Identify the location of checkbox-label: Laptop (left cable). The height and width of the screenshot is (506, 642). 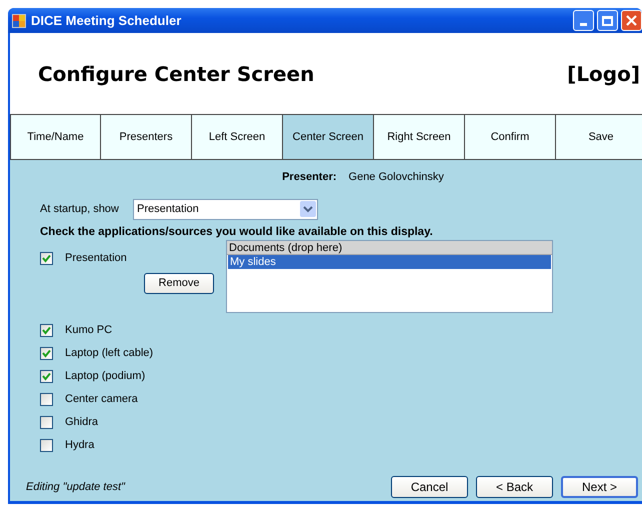
(109, 353).